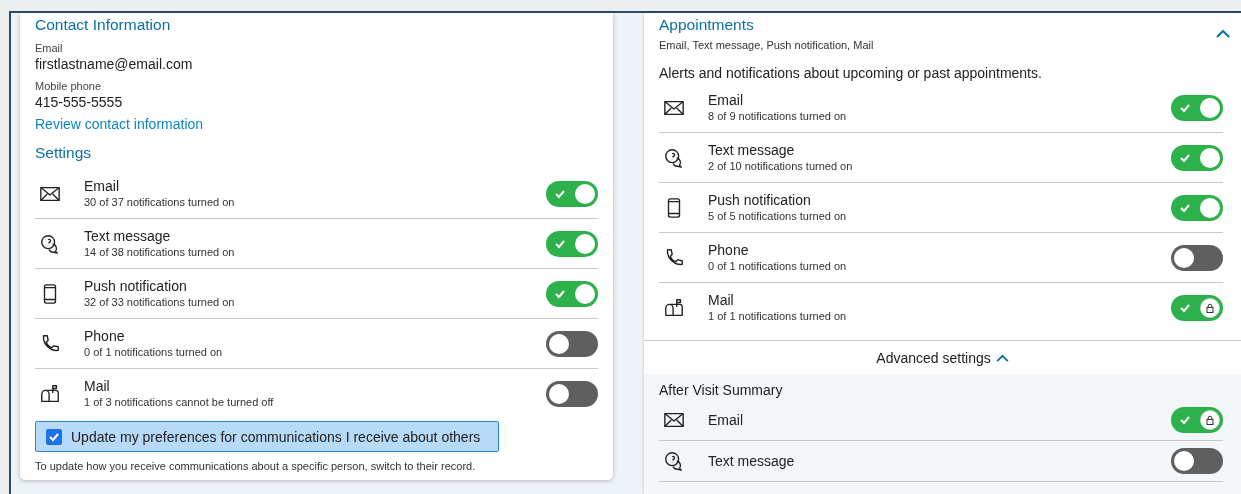 This screenshot has width=1241, height=494. I want to click on section-title: Appointments, so click(707, 25).